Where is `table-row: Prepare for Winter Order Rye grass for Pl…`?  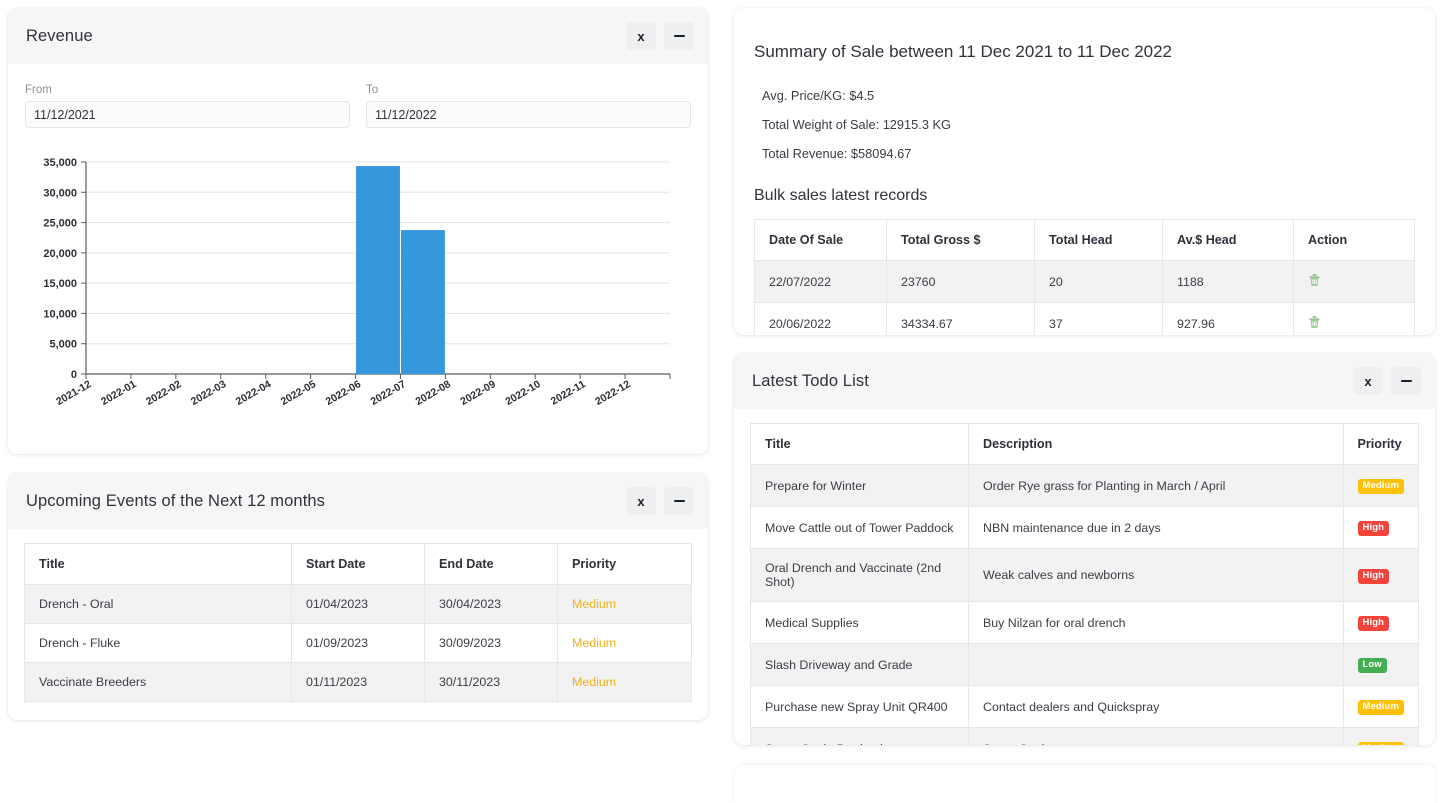
table-row: Prepare for Winter Order Rye grass for Pl… is located at coordinates (1084, 486).